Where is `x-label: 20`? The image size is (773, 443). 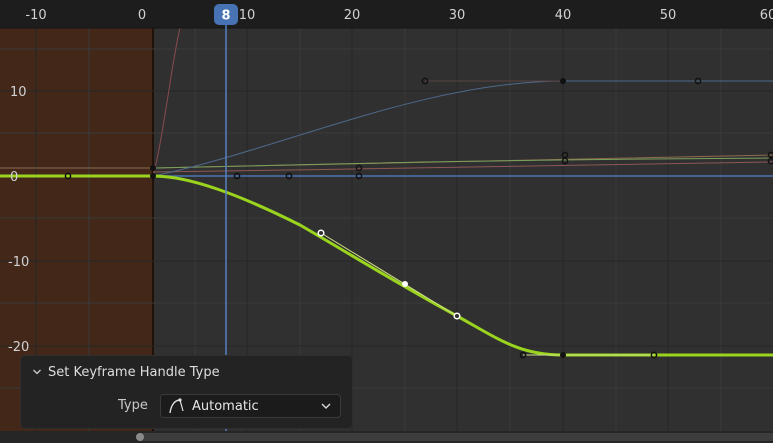 x-label: 20 is located at coordinates (352, 15).